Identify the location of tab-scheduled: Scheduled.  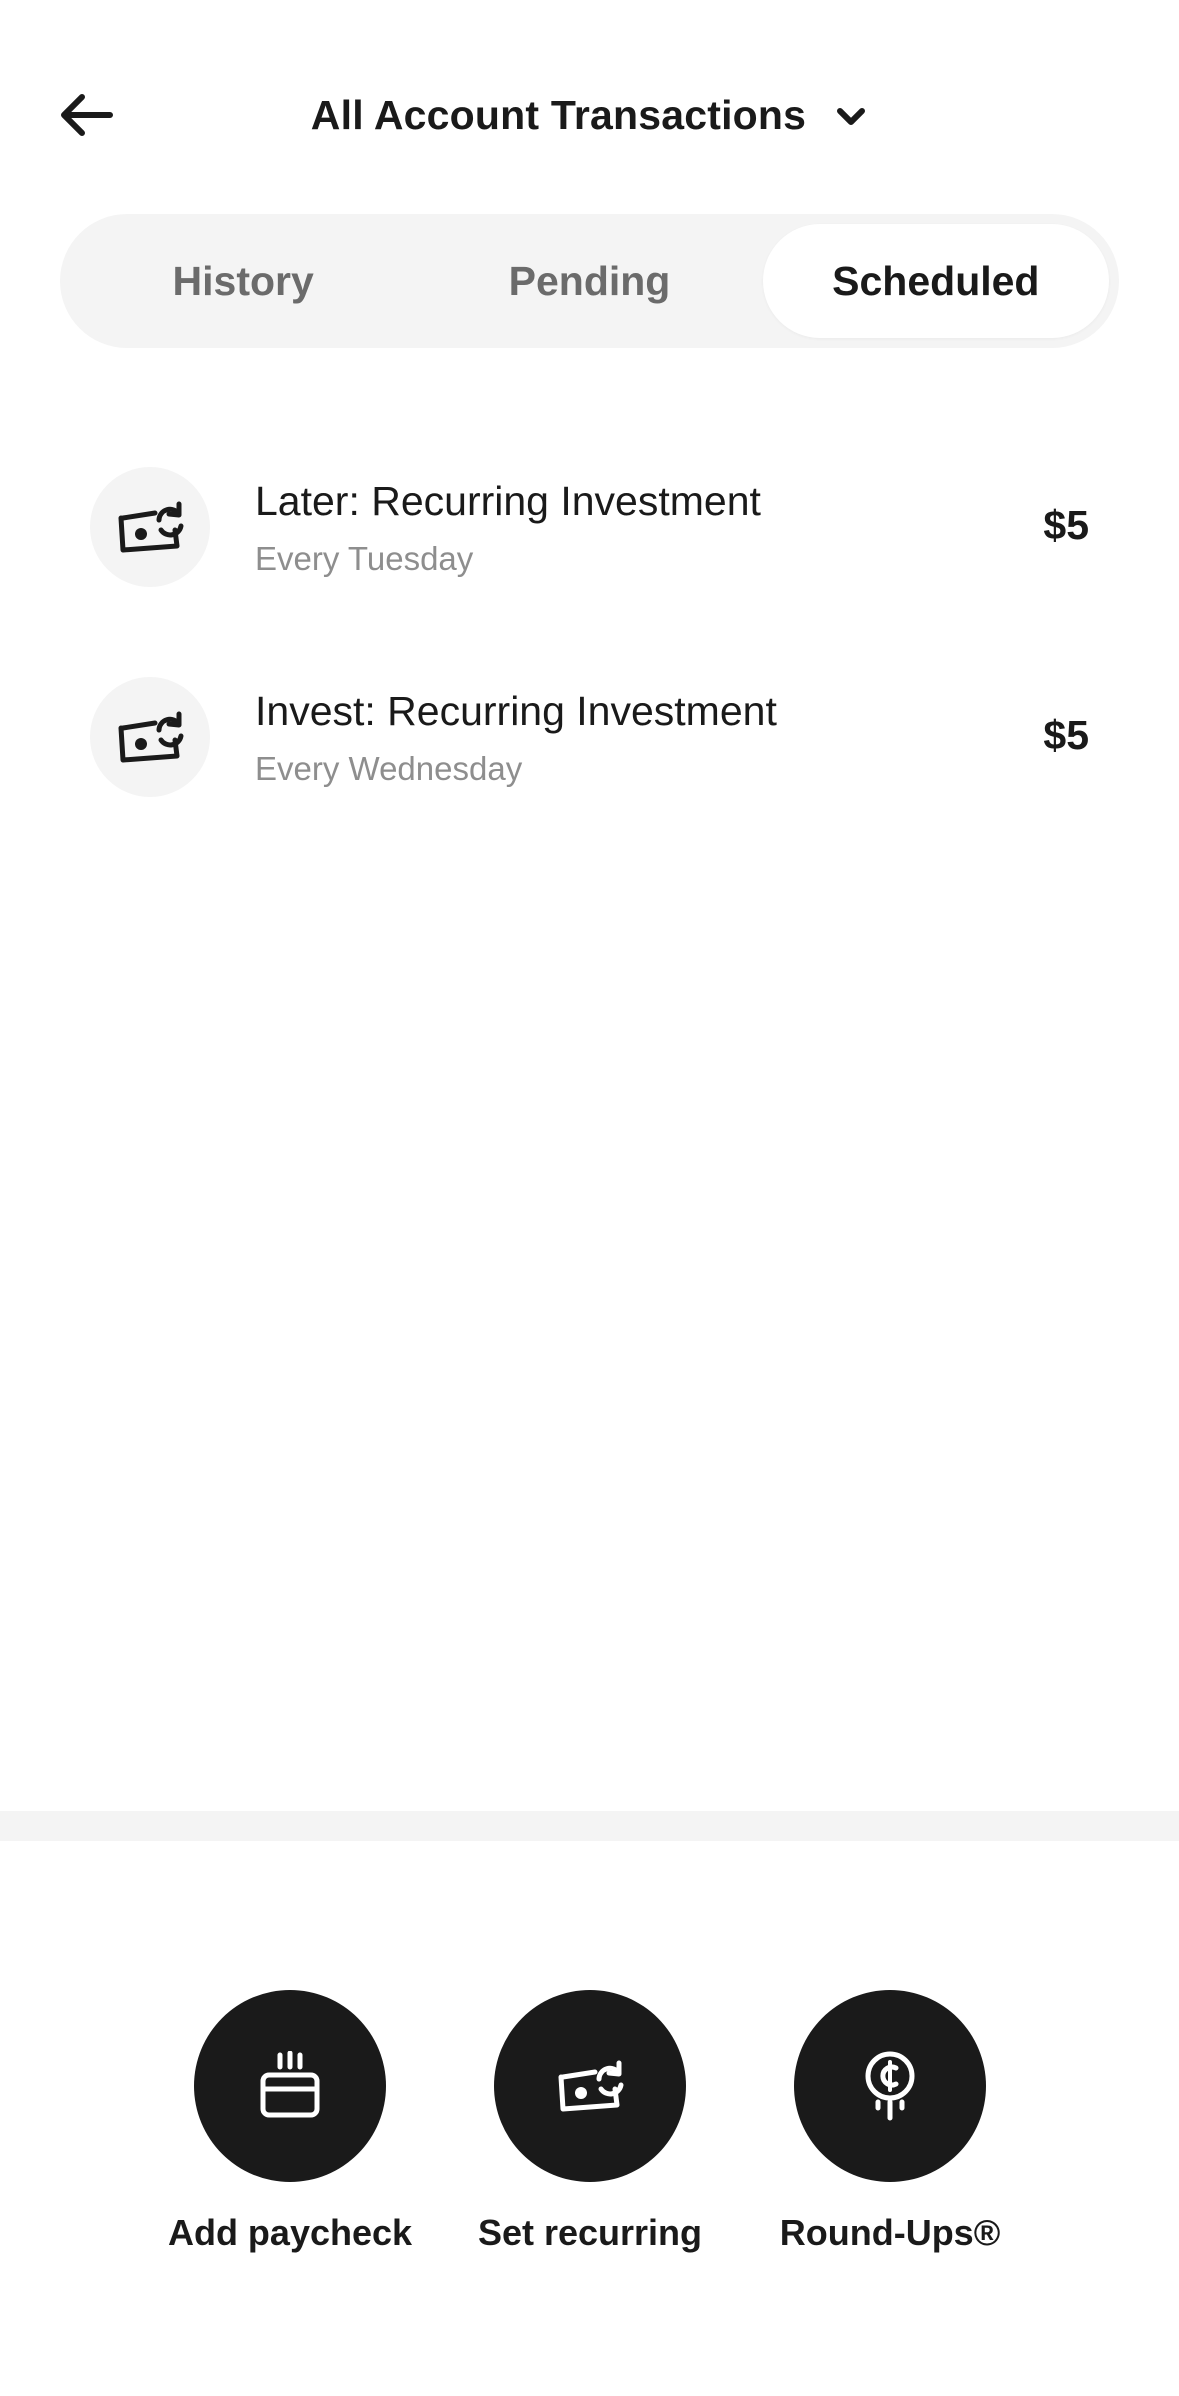
(935, 281).